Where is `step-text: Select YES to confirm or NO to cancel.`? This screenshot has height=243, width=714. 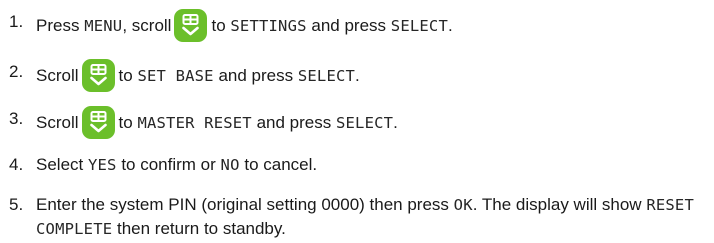 step-text: Select YES to confirm or NO to cancel. is located at coordinates (176, 165).